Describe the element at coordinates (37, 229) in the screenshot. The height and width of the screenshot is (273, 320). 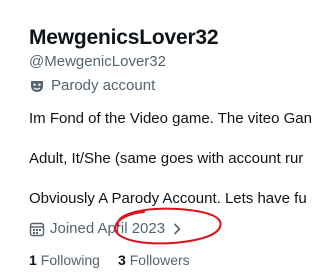
I see `calendar-icon` at that location.